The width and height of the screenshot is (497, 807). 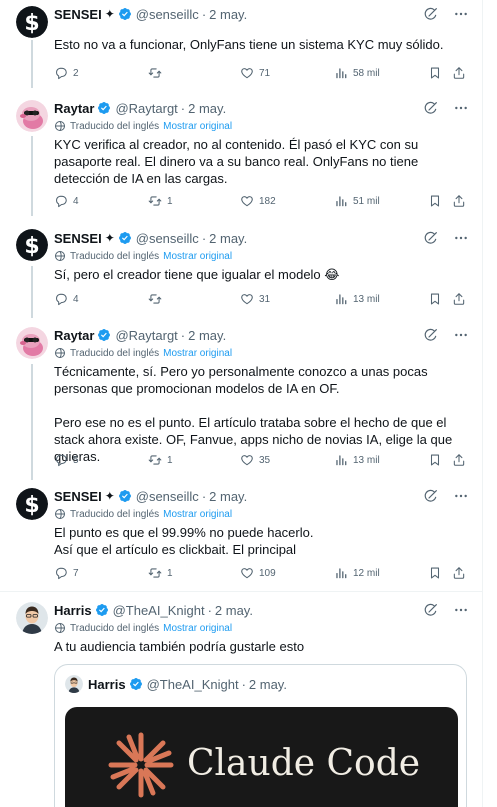 I want to click on thread-line, so click(x=32, y=422).